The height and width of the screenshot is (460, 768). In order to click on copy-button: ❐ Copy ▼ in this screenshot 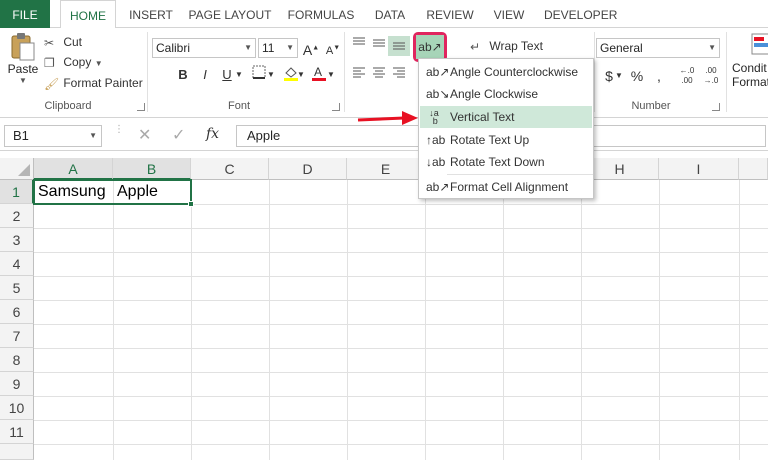, I will do `click(73, 62)`.